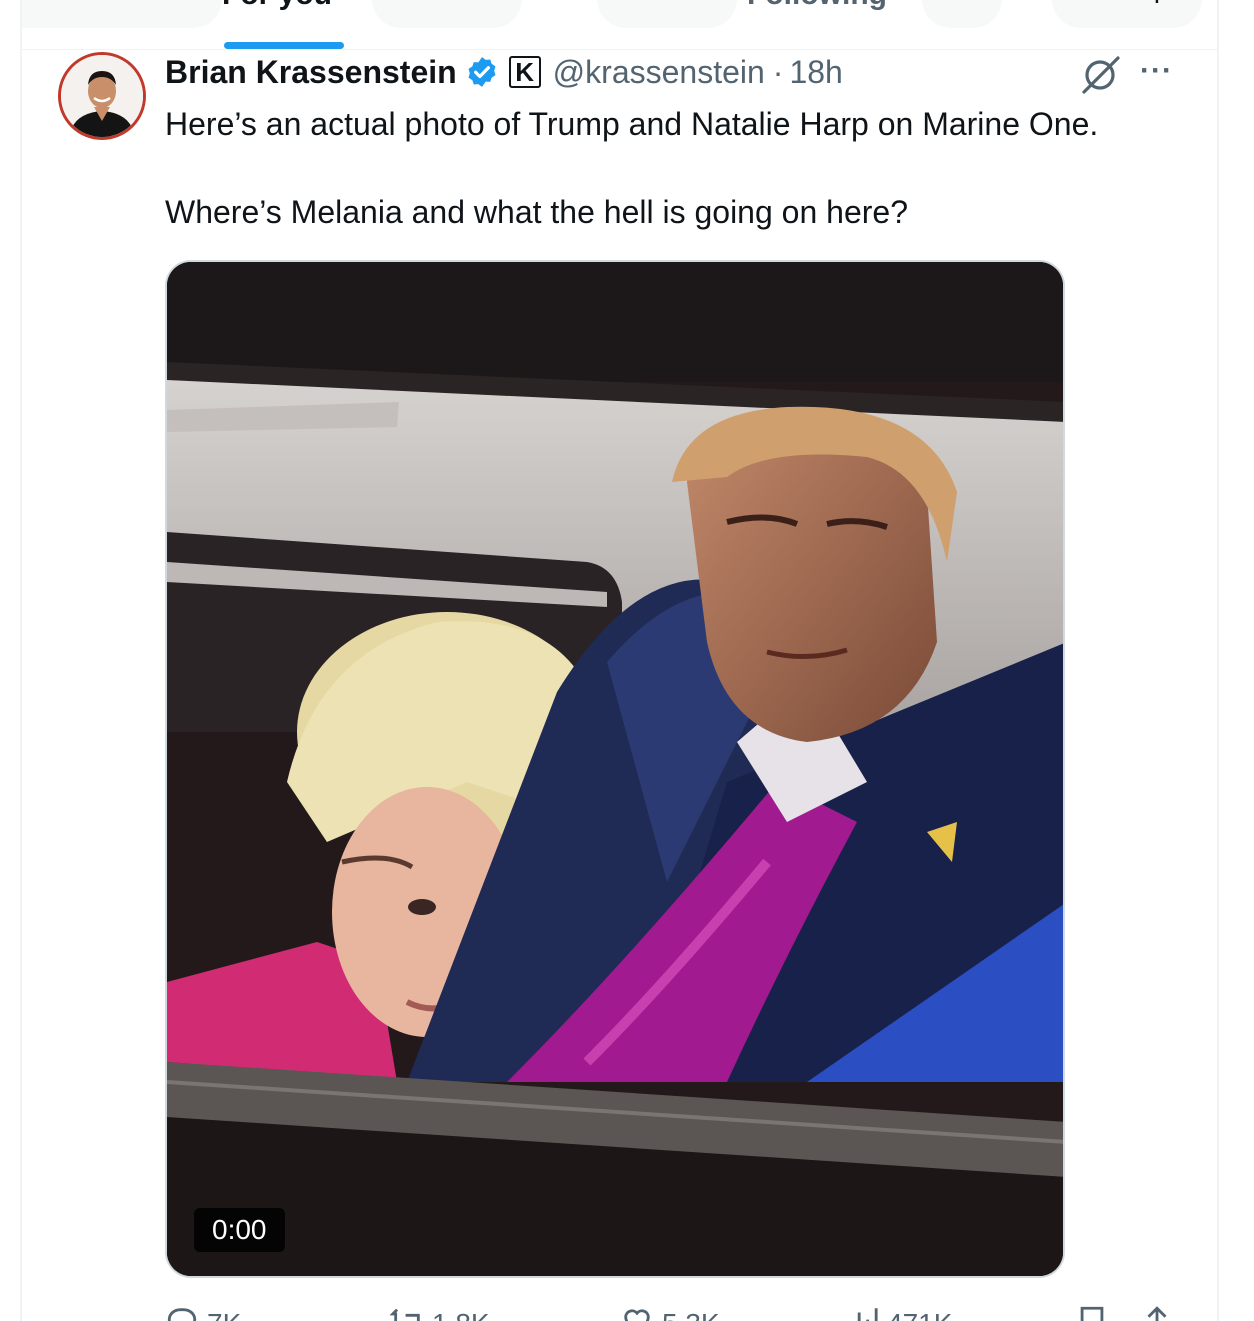 The width and height of the screenshot is (1254, 1321). What do you see at coordinates (867, 1314) in the screenshot?
I see `views-icon` at bounding box center [867, 1314].